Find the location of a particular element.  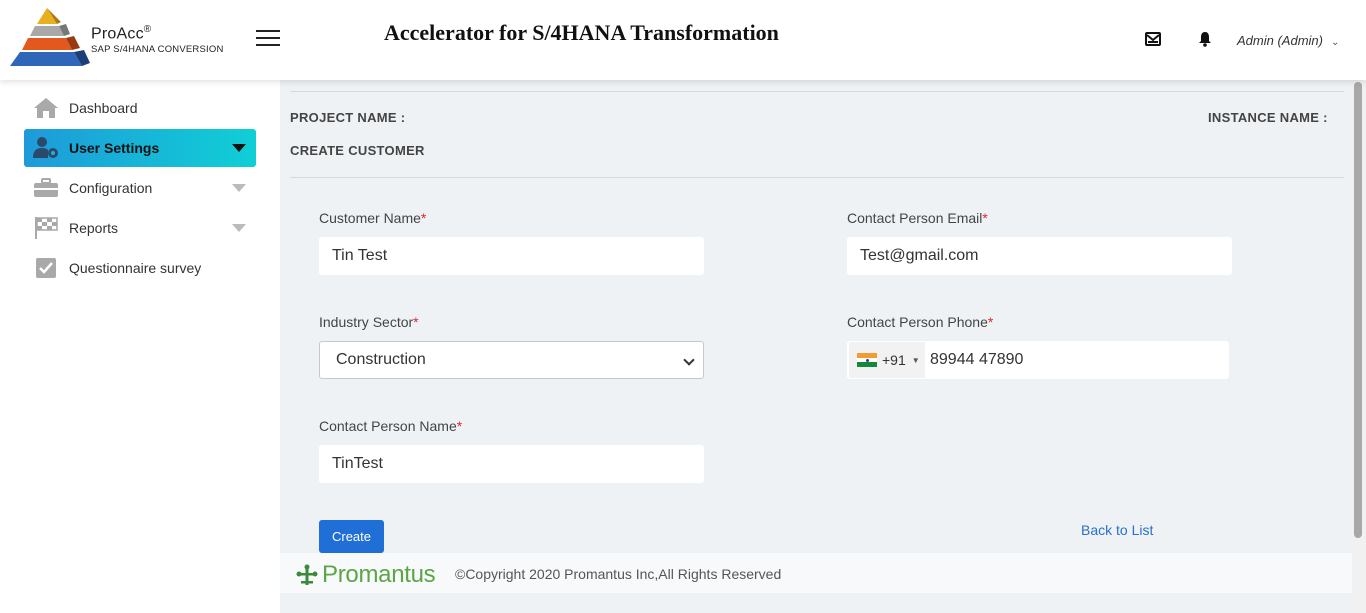

briefcase-icon is located at coordinates (46, 188).